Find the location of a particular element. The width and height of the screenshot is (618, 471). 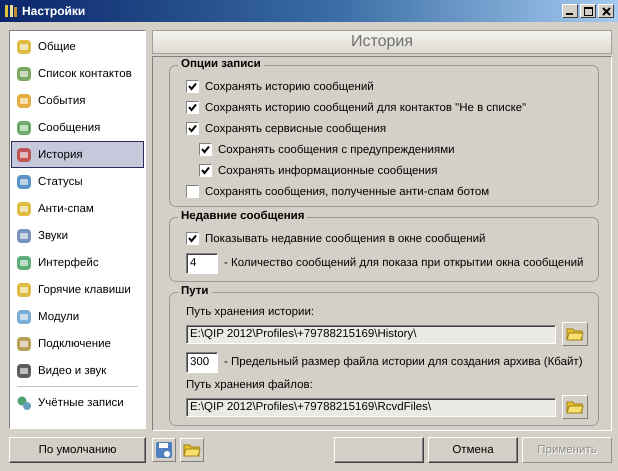

group-title: Пути is located at coordinates (195, 291).